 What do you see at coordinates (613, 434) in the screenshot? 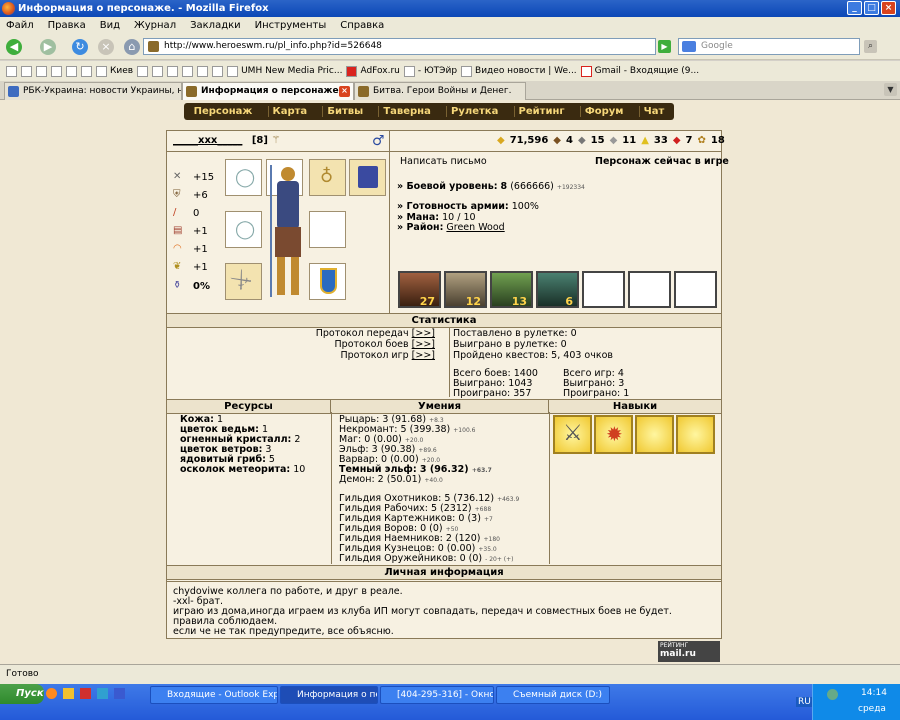
I see `talent-slot: ✹` at bounding box center [613, 434].